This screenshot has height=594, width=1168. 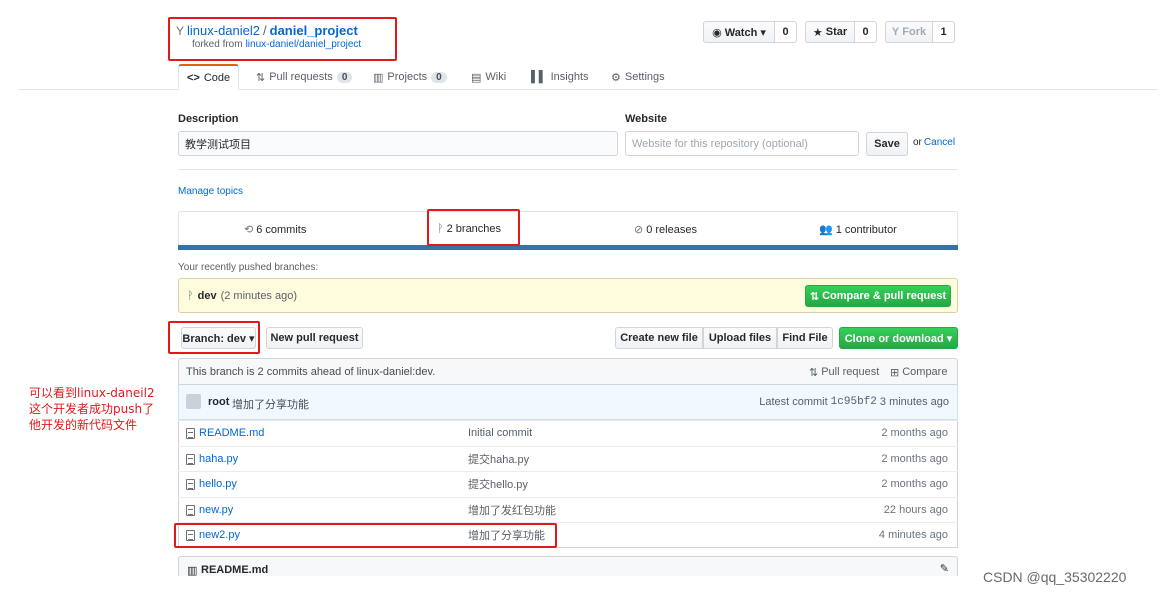 I want to click on pushed-time: (2 minutes ago), so click(x=259, y=296).